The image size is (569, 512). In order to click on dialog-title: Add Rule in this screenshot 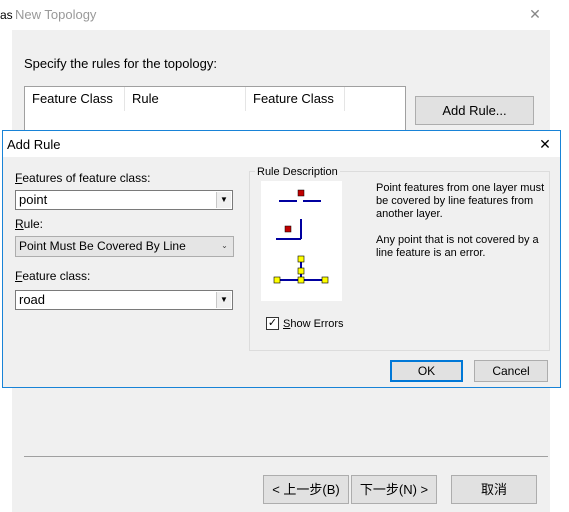, I will do `click(34, 144)`.